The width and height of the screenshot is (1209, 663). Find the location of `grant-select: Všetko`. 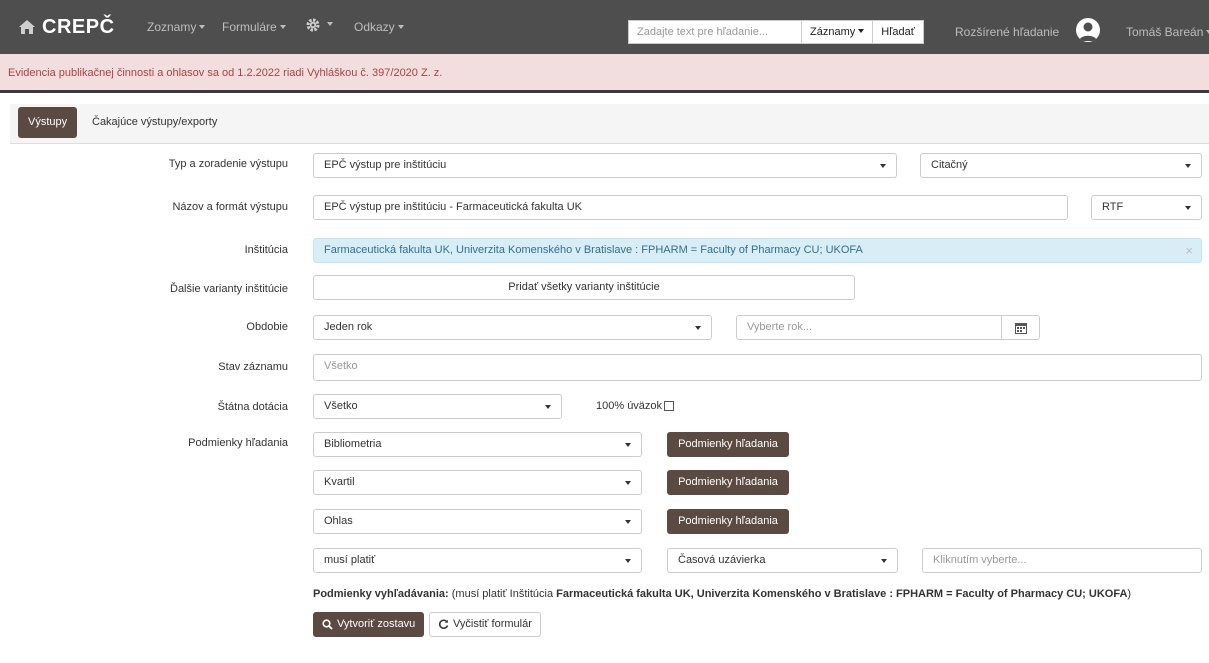

grant-select: Všetko is located at coordinates (437, 406).